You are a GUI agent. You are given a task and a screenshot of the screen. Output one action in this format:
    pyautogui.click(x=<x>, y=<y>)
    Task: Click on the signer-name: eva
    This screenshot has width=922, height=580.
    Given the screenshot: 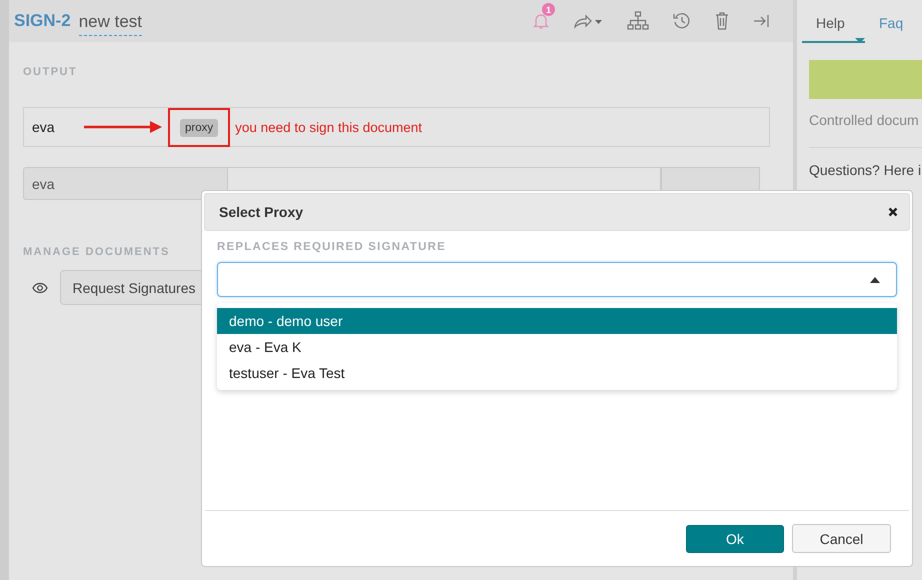 What is the action you would take?
    pyautogui.click(x=44, y=127)
    